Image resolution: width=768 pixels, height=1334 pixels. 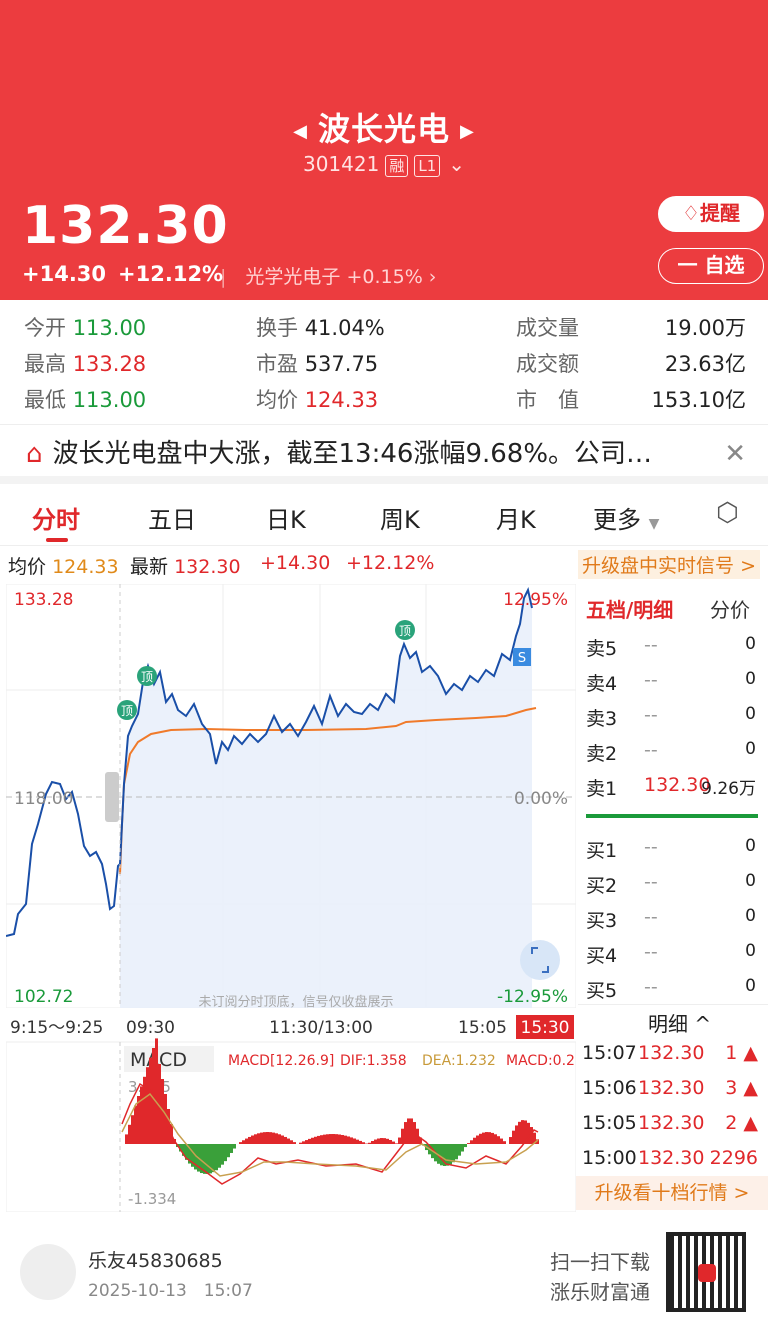 What do you see at coordinates (741, 1053) in the screenshot?
I see `tick-volume: 1 ▲` at bounding box center [741, 1053].